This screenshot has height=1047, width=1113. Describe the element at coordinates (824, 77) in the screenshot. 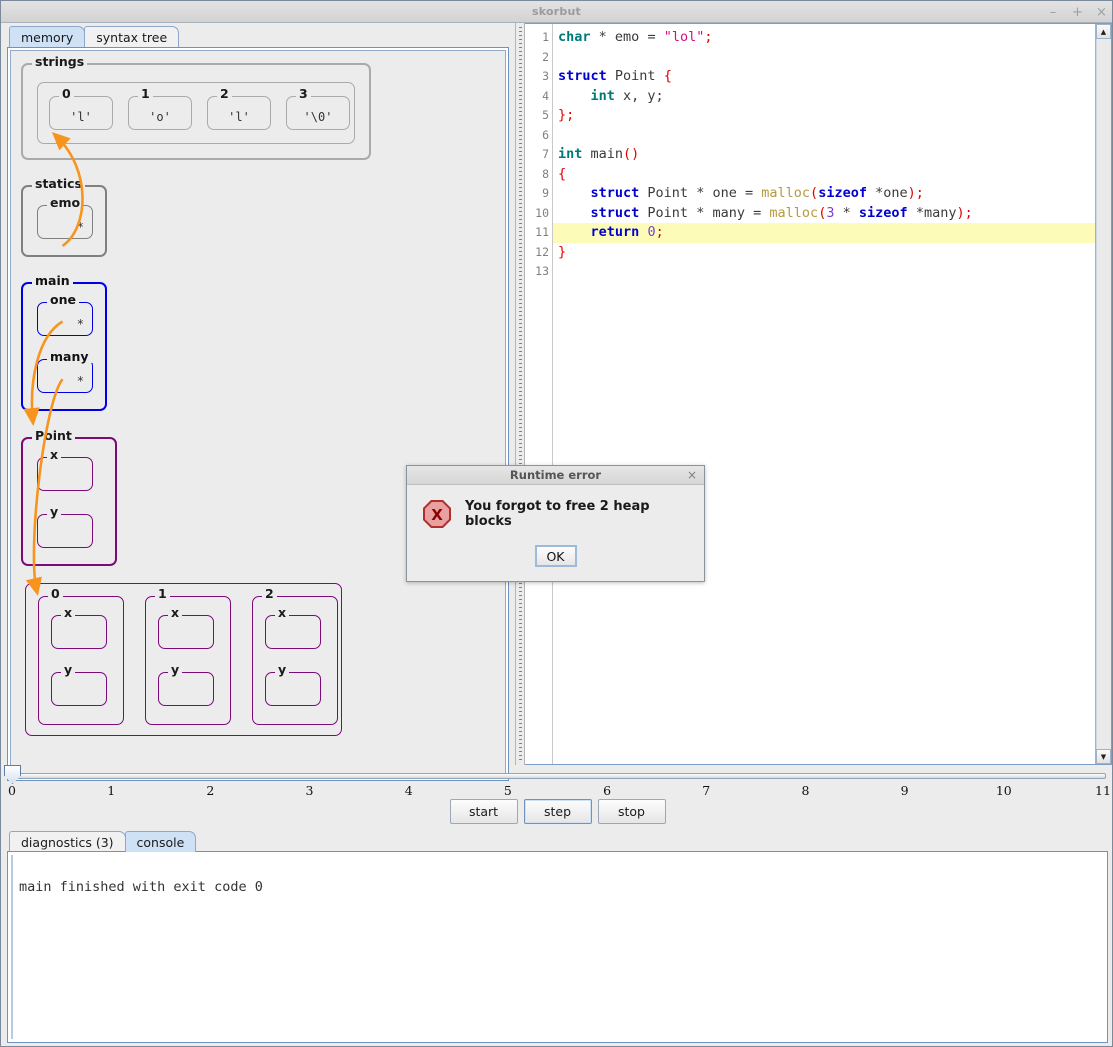

I see `code-line: struct Point {` at that location.